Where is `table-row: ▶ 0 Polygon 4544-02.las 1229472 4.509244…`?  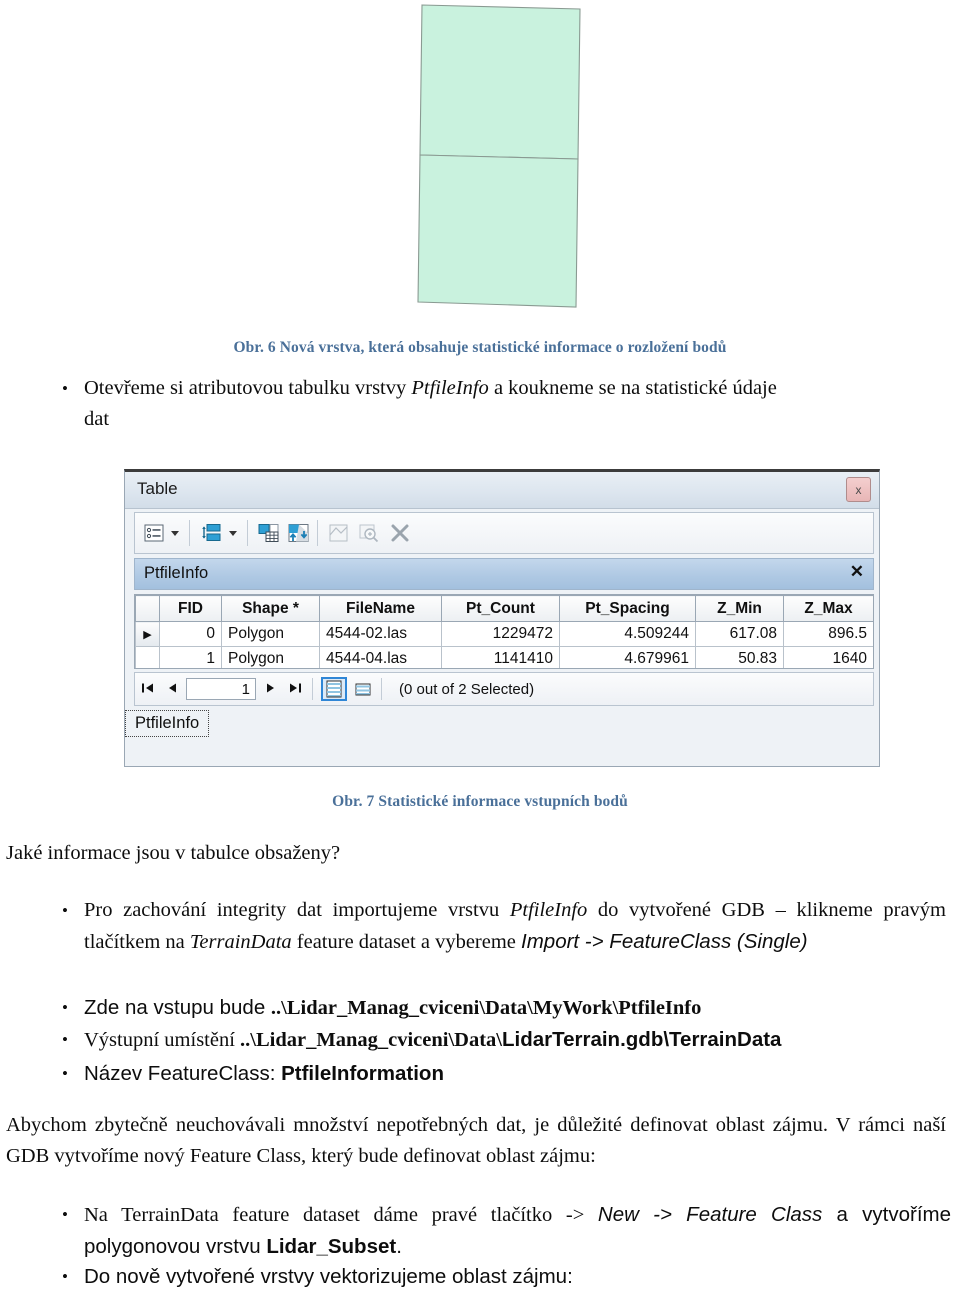 table-row: ▶ 0 Polygon 4544-02.las 1229472 4.509244… is located at coordinates (504, 634).